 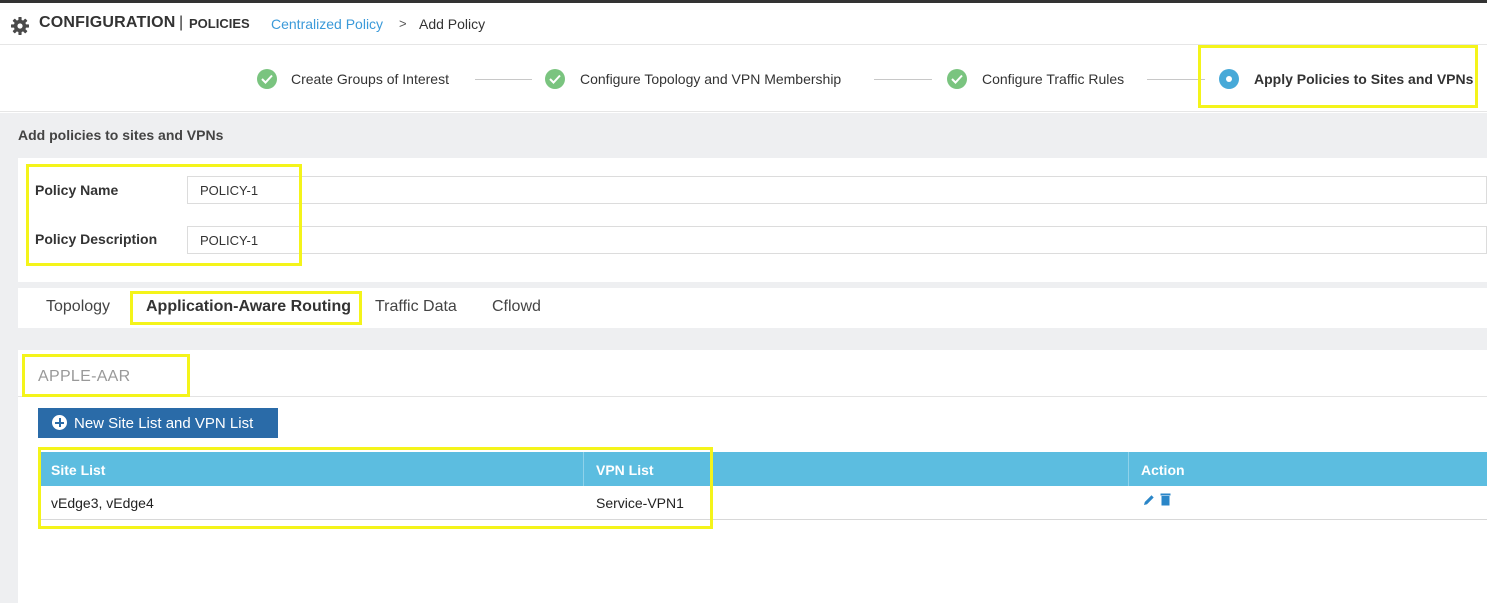 What do you see at coordinates (1163, 470) in the screenshot?
I see `column-header-action: Action` at bounding box center [1163, 470].